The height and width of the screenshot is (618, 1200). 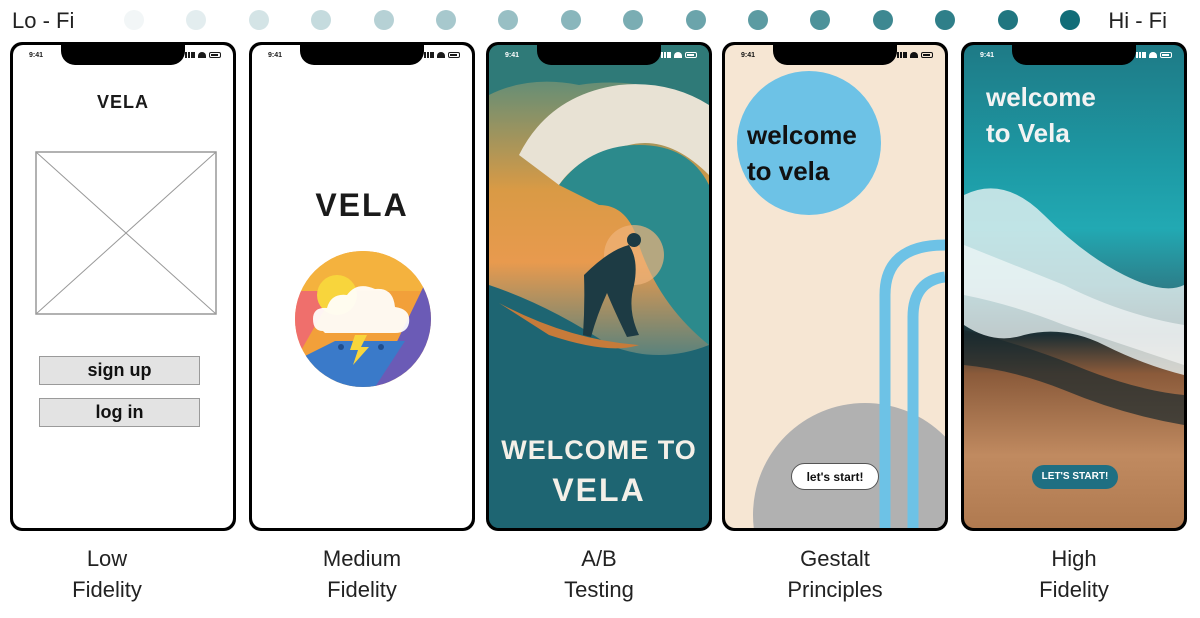 What do you see at coordinates (119, 370) in the screenshot?
I see `sign-up-button: sign up` at bounding box center [119, 370].